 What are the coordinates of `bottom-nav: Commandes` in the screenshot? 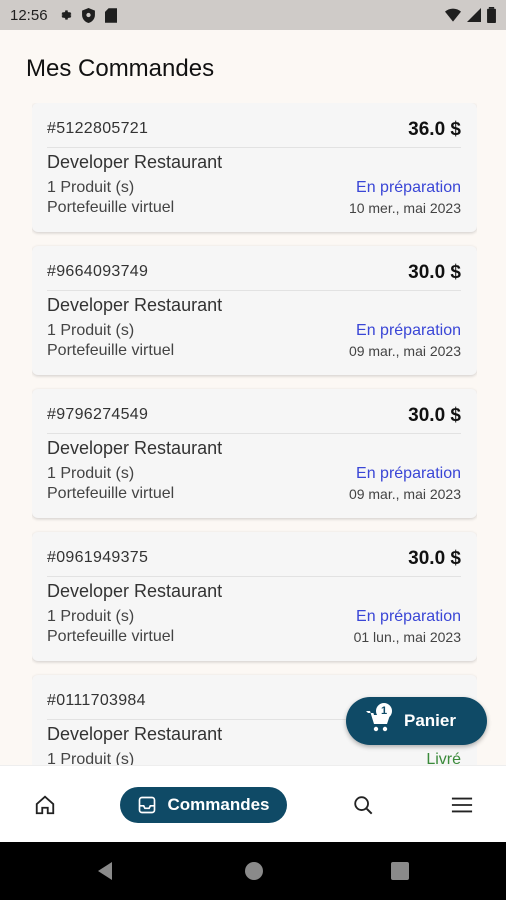 It's located at (253, 803).